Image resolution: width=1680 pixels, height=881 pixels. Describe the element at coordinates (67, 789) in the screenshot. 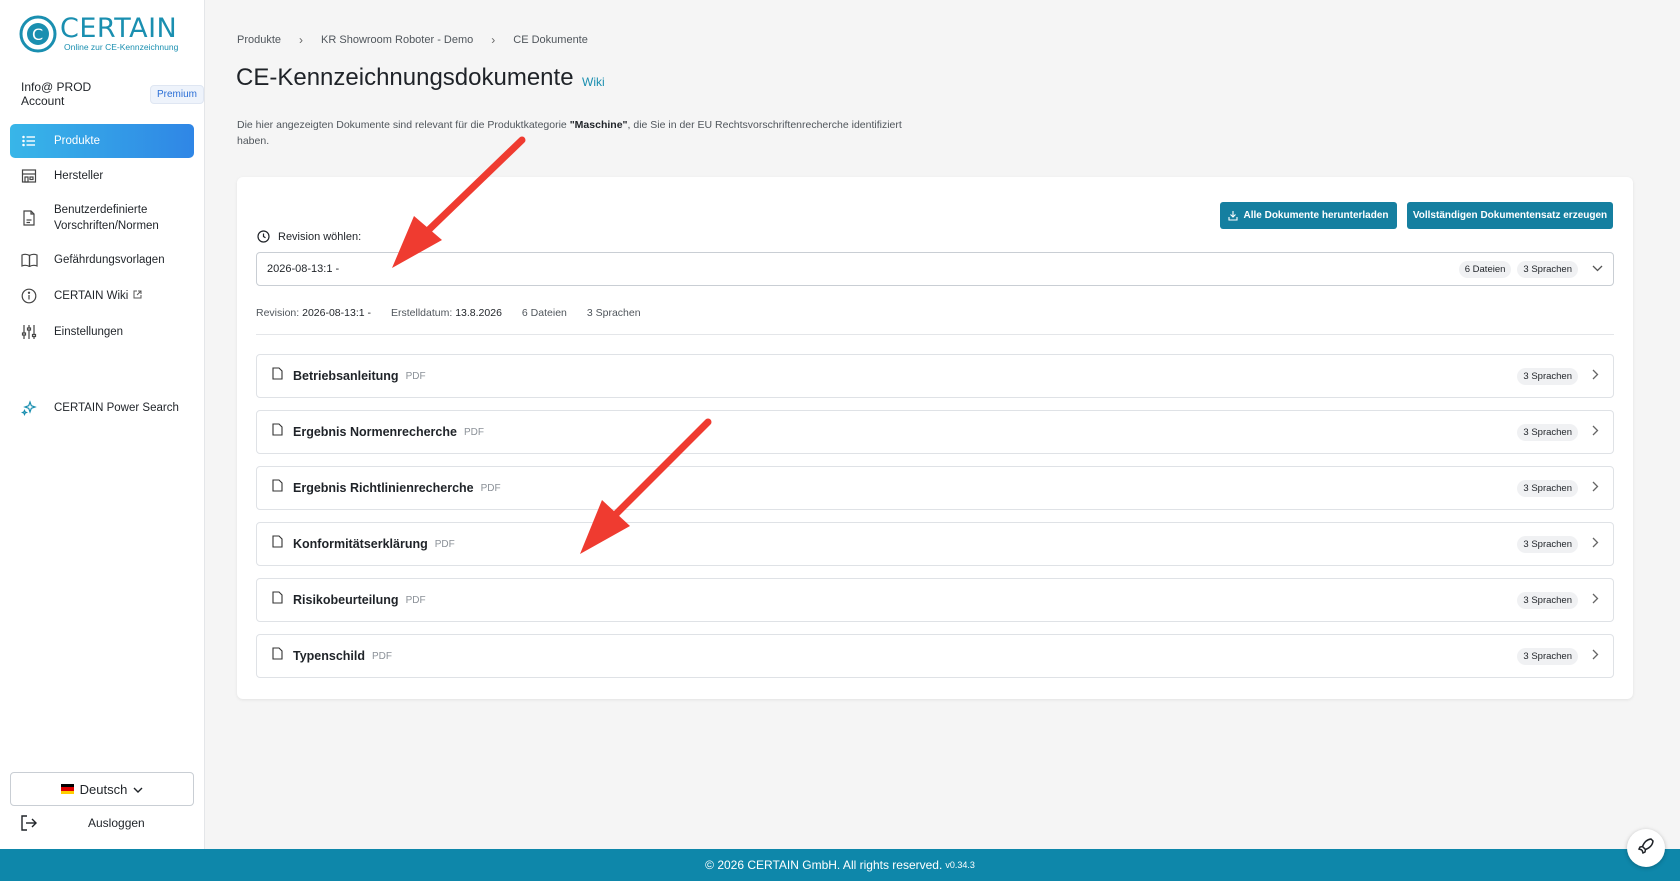

I see `german-flag-icon` at that location.